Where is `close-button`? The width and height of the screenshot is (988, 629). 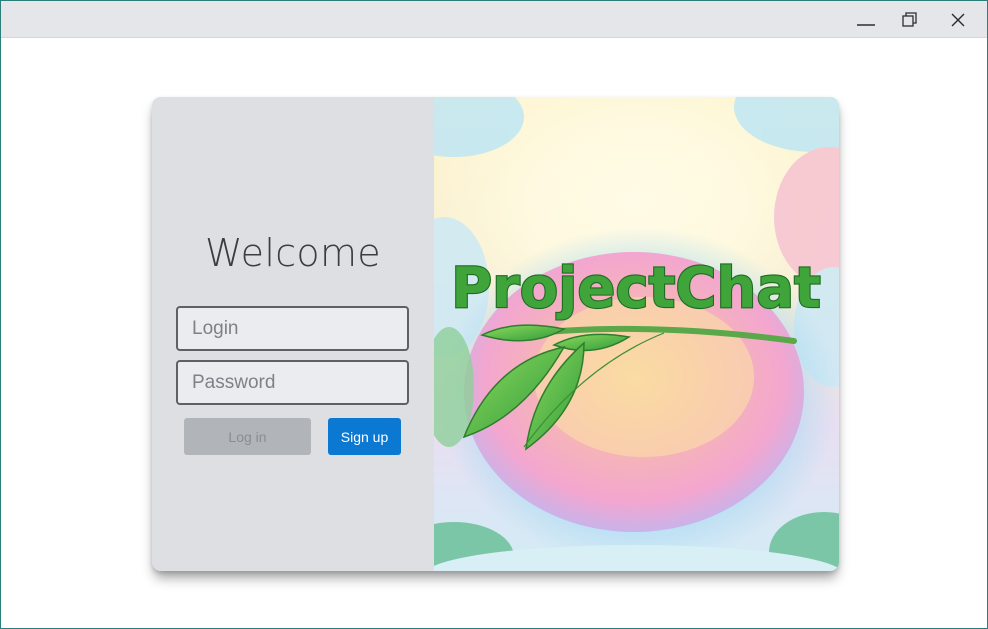 close-button is located at coordinates (958, 20).